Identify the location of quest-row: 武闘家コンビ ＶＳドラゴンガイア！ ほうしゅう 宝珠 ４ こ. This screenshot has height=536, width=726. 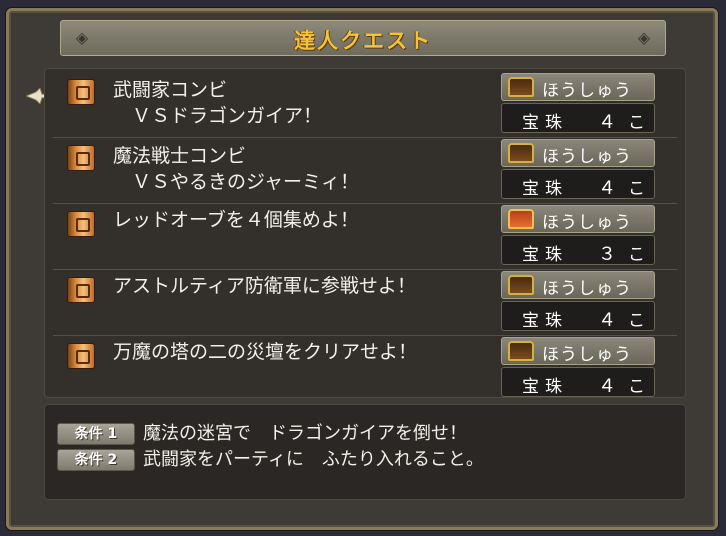
(365, 104).